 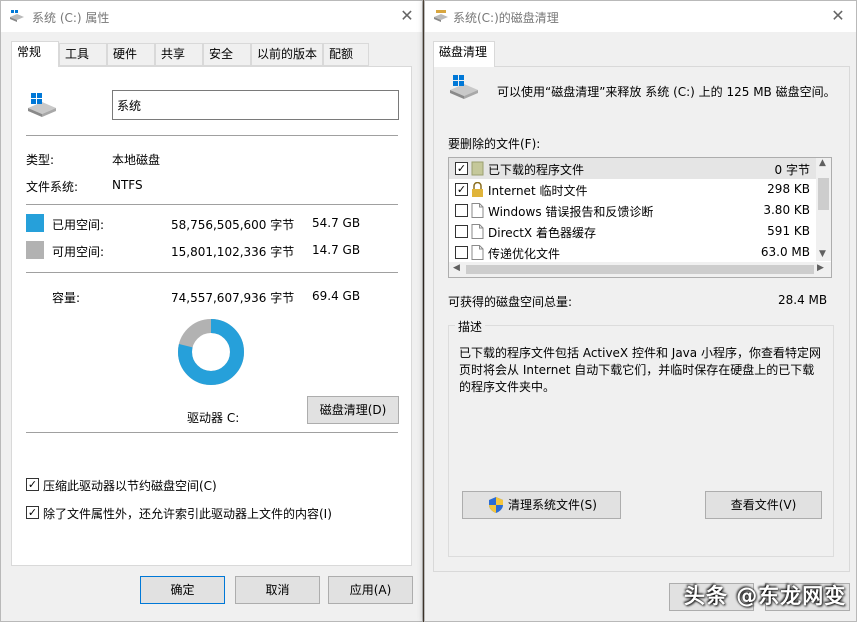 What do you see at coordinates (632, 168) in the screenshot?
I see `list-item: ✓ 已下载的程序文件 0 字节` at bounding box center [632, 168].